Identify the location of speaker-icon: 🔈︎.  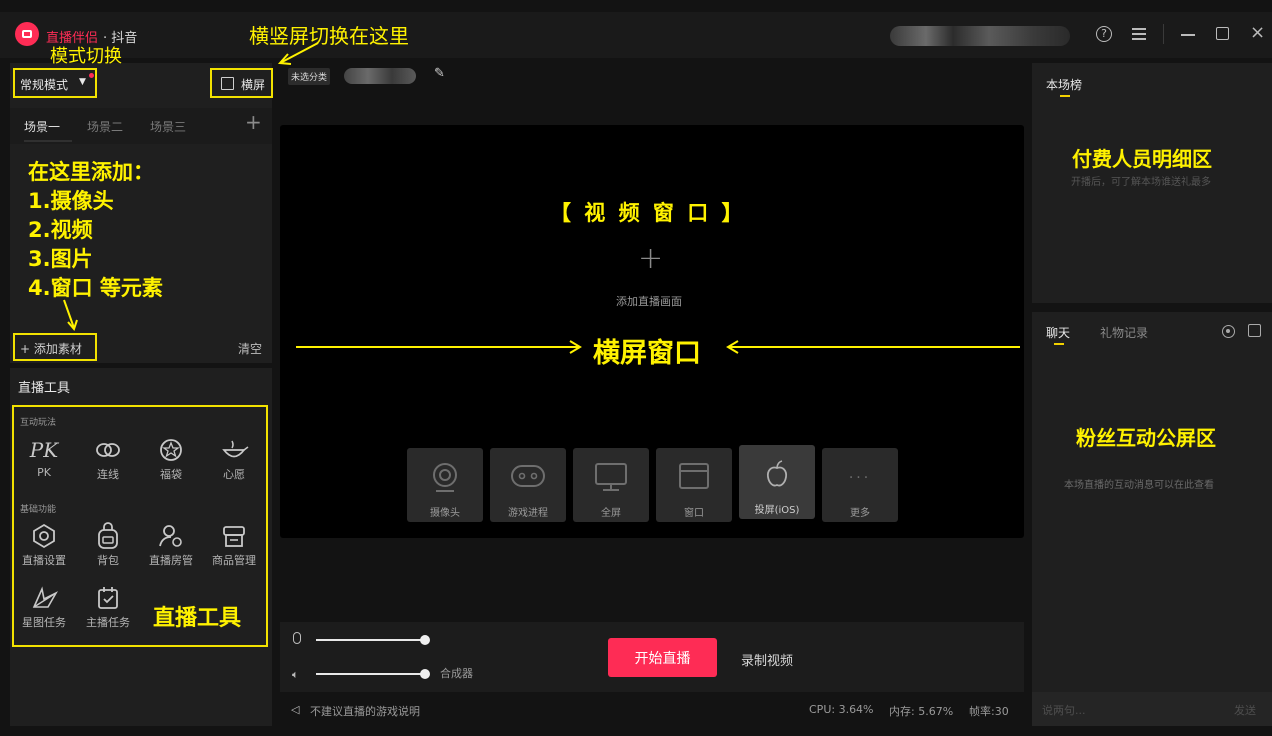
(295, 675).